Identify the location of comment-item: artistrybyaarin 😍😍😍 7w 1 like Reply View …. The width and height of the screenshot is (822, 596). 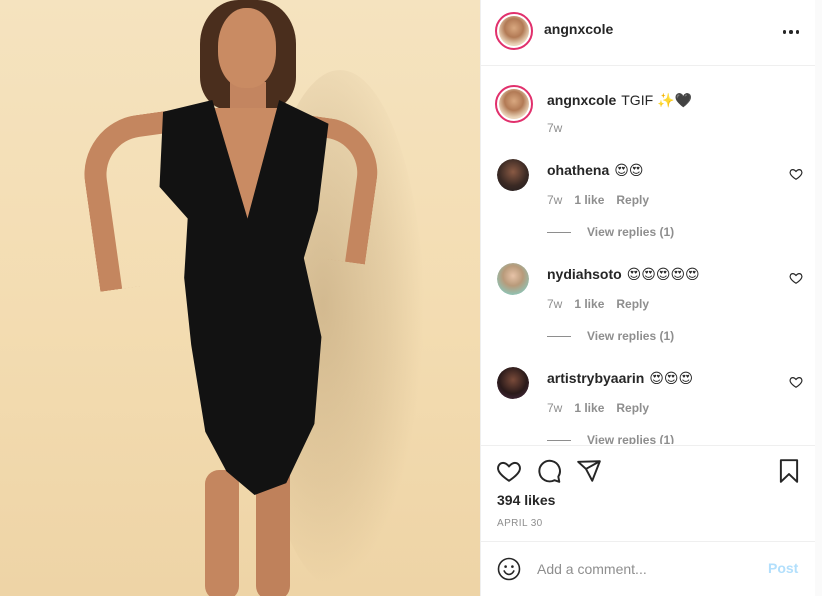
(648, 394).